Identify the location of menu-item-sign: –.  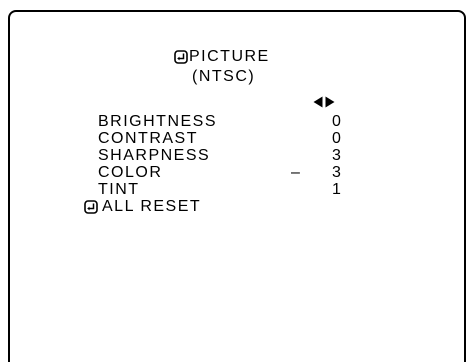
(296, 172).